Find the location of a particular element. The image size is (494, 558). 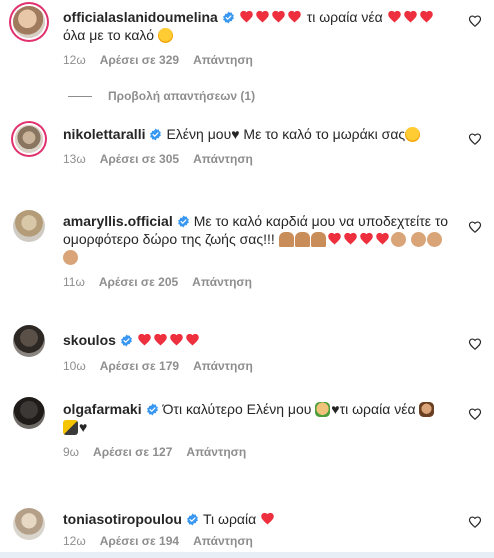

comment-text: Ελένη μου♥ Με το καλό το μωράκι σας is located at coordinates (286, 134).